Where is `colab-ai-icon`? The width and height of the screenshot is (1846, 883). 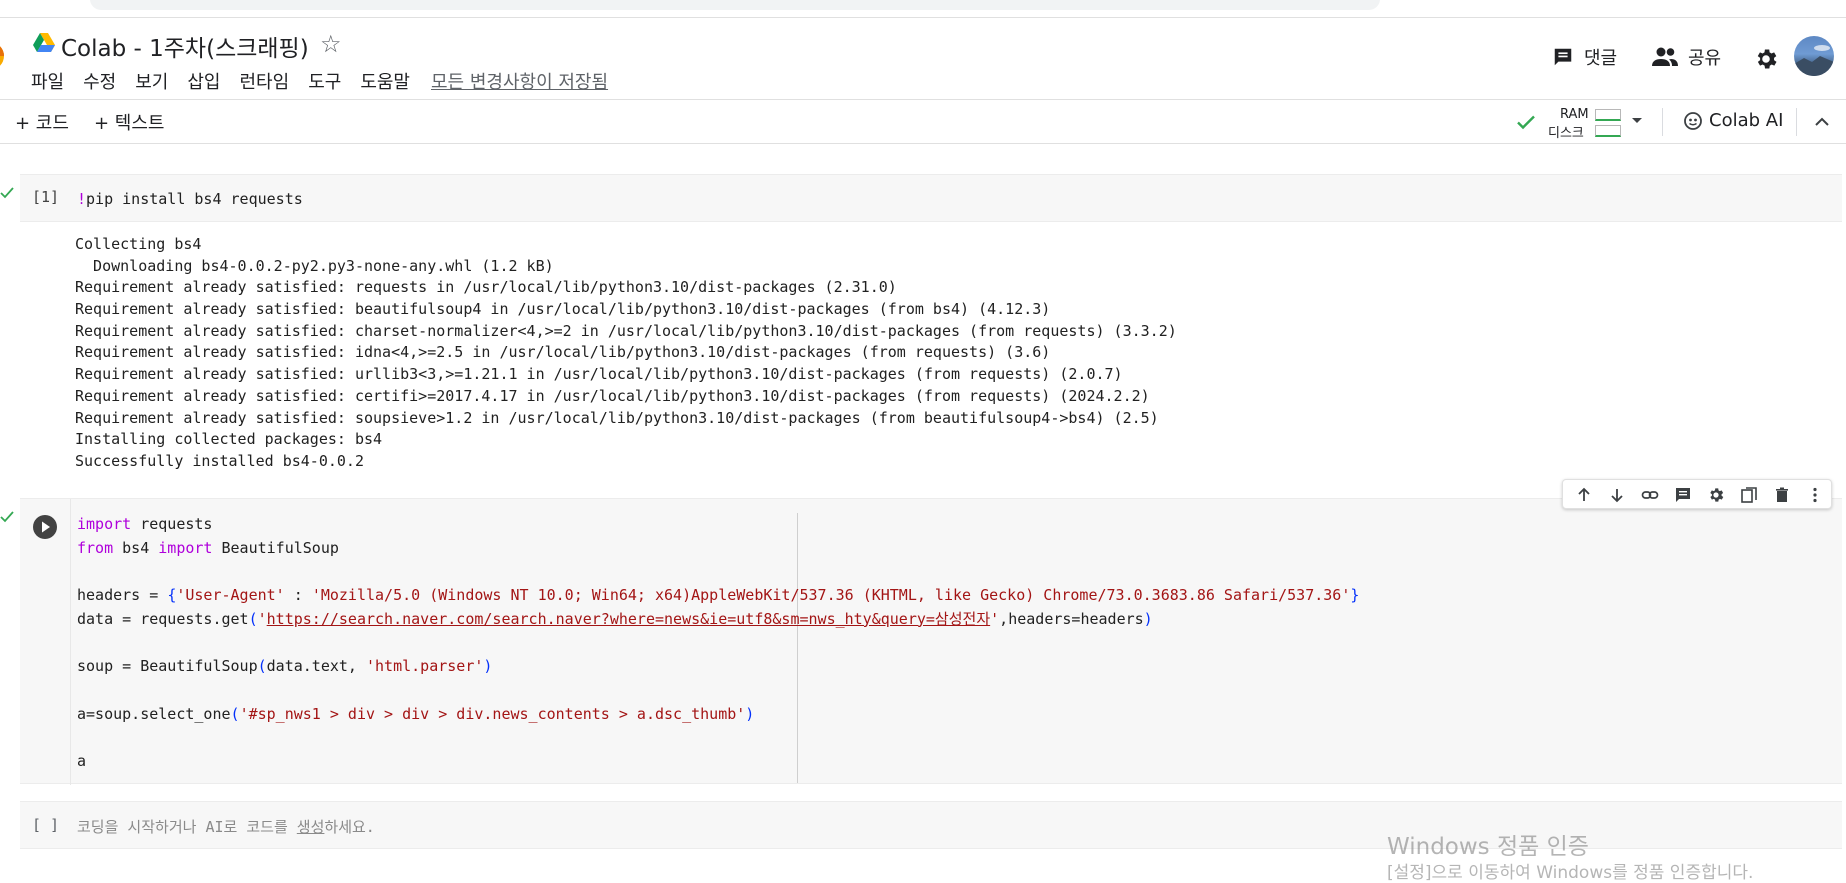 colab-ai-icon is located at coordinates (1693, 120).